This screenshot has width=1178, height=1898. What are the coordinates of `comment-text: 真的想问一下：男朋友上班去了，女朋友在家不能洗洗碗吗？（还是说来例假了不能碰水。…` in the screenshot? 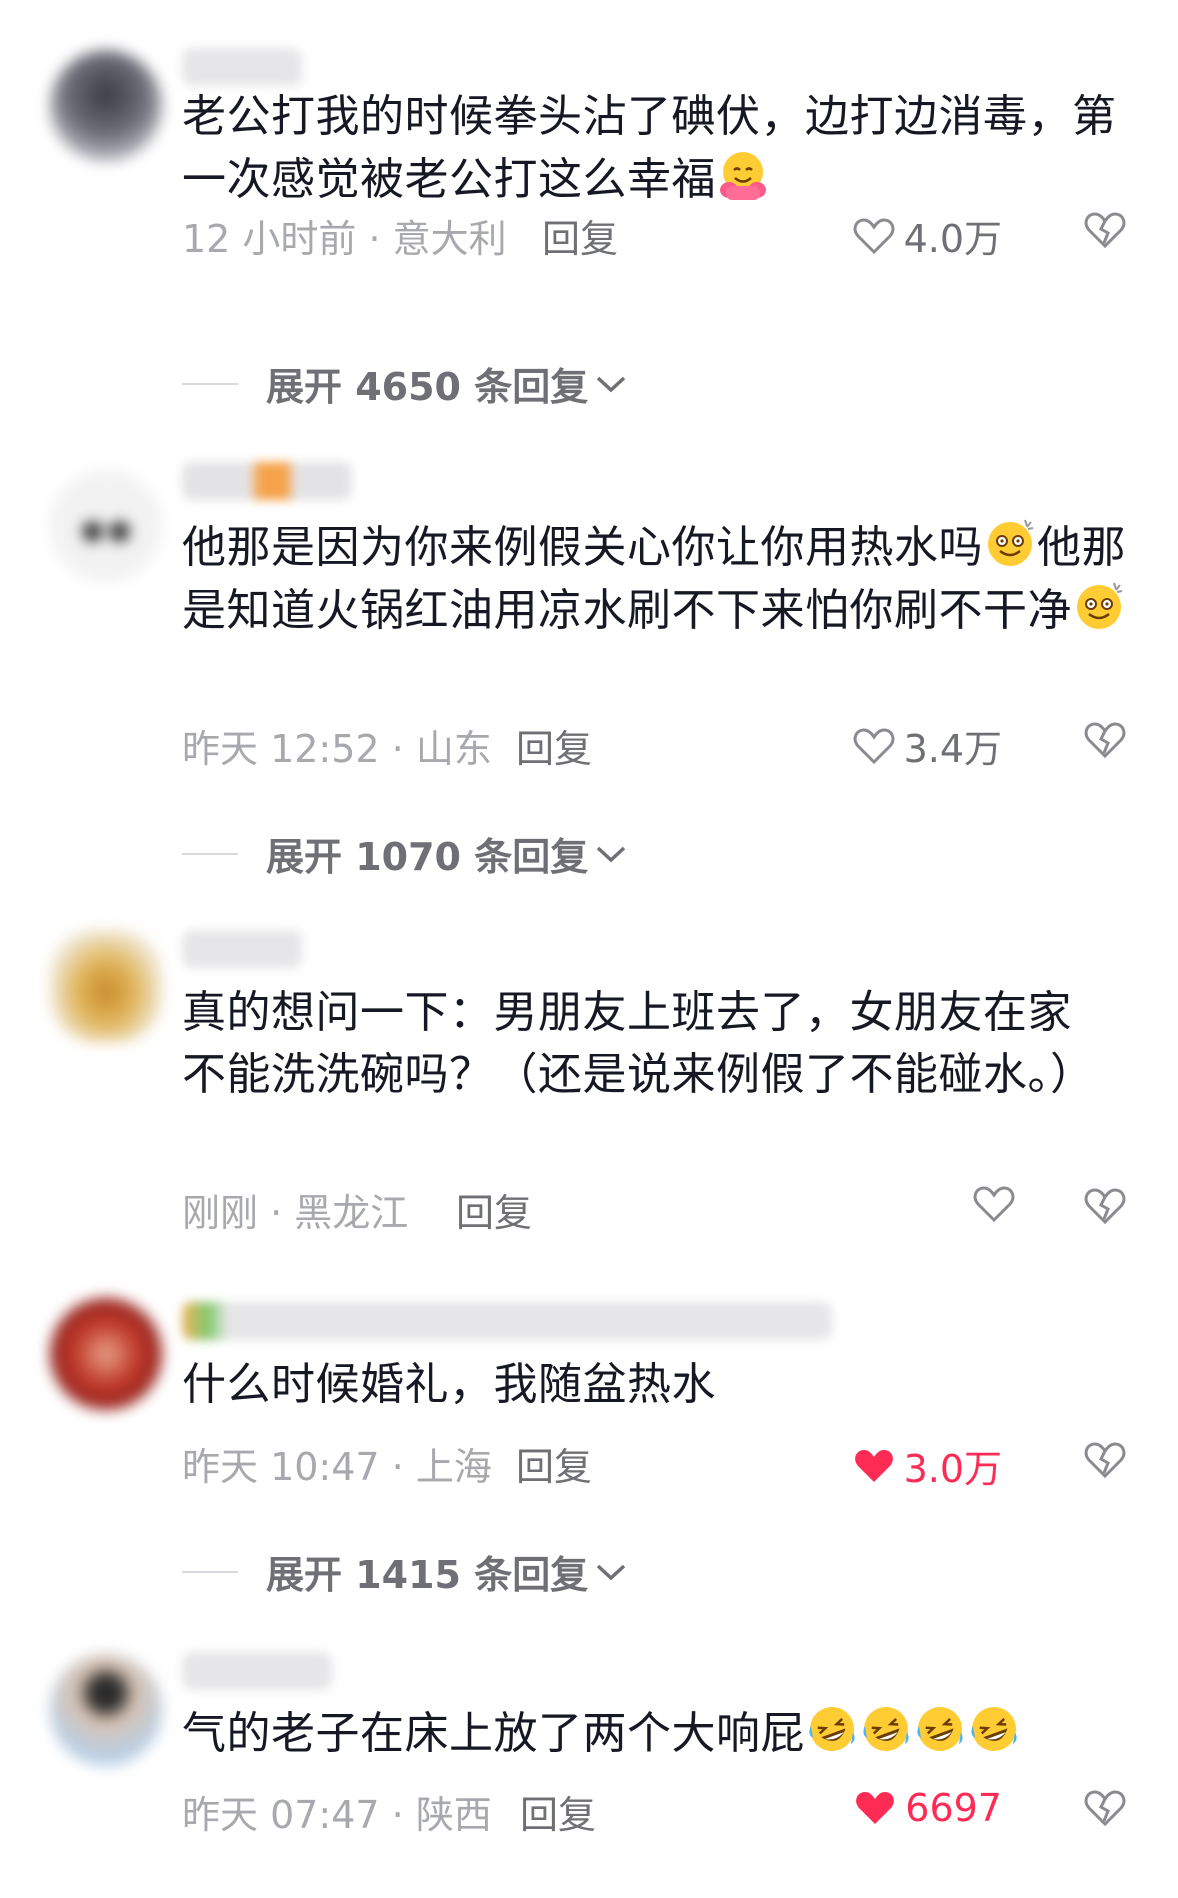 It's located at (642, 1044).